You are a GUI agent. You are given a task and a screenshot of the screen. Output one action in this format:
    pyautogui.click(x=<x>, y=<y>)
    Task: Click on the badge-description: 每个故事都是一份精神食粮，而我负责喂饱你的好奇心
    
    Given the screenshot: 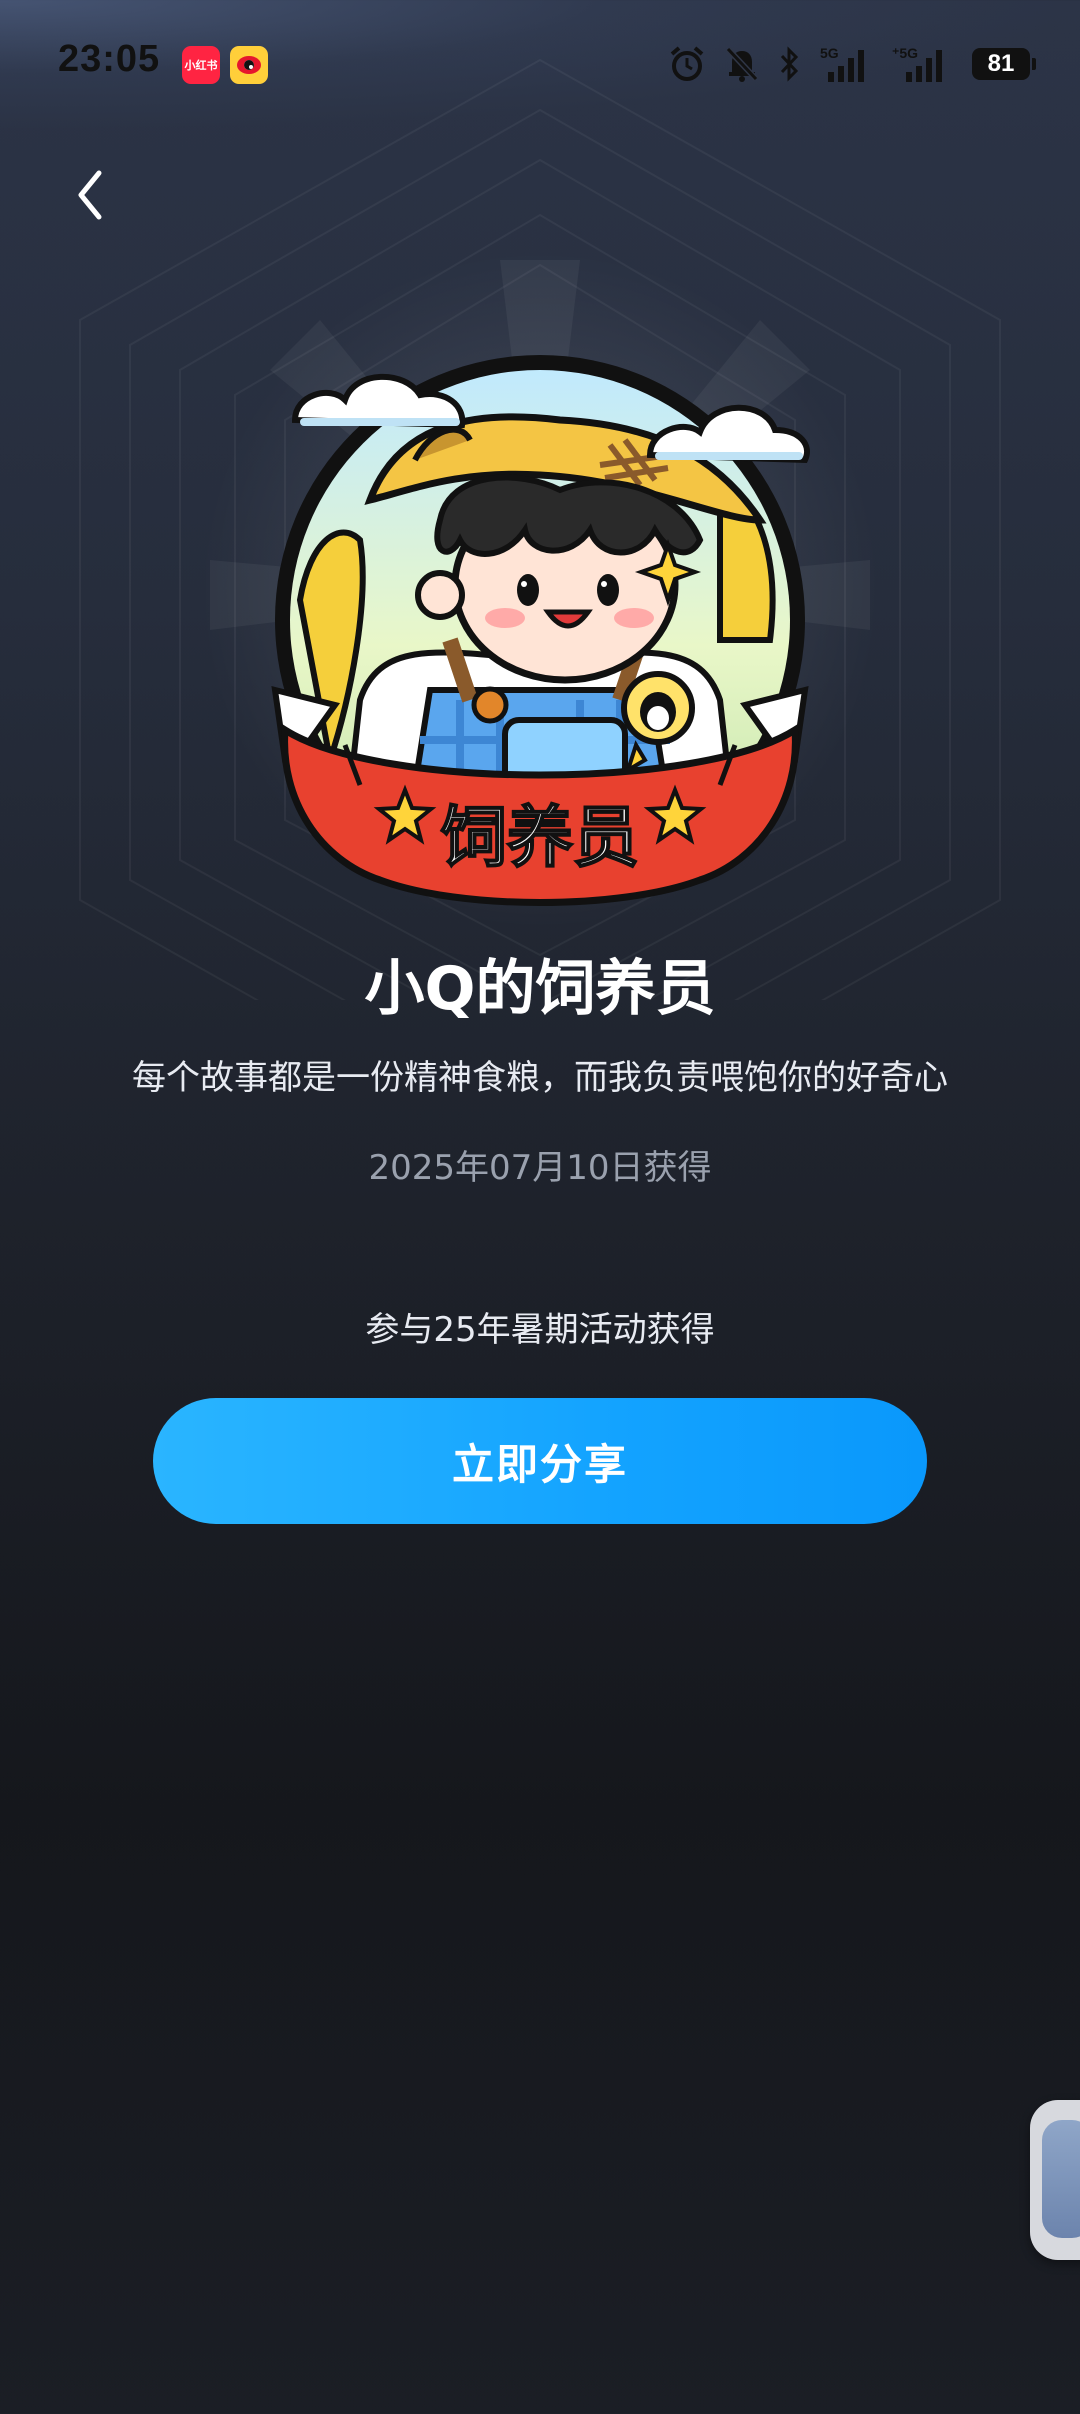 What is the action you would take?
    pyautogui.click(x=540, y=1078)
    